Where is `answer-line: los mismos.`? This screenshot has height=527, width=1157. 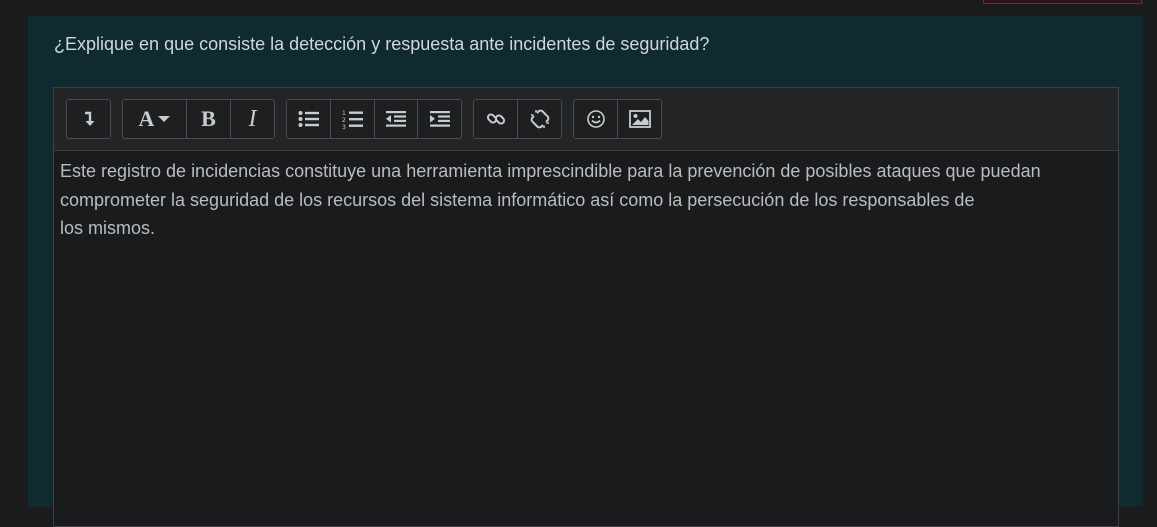
answer-line: los mismos. is located at coordinates (108, 228).